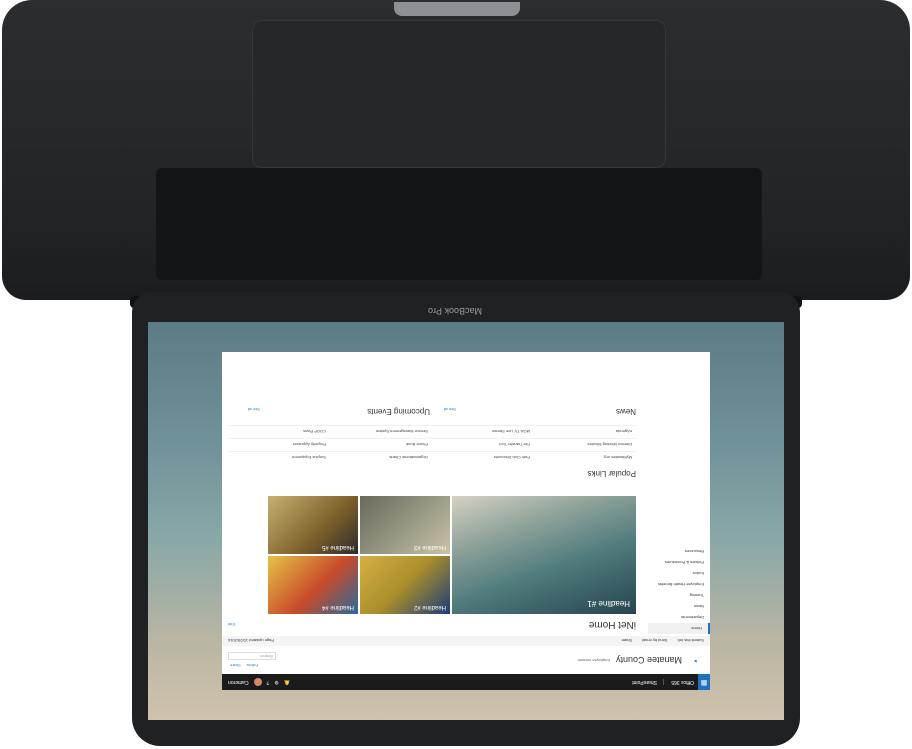  Describe the element at coordinates (235, 665) in the screenshot. I see `share-link: Share` at that location.